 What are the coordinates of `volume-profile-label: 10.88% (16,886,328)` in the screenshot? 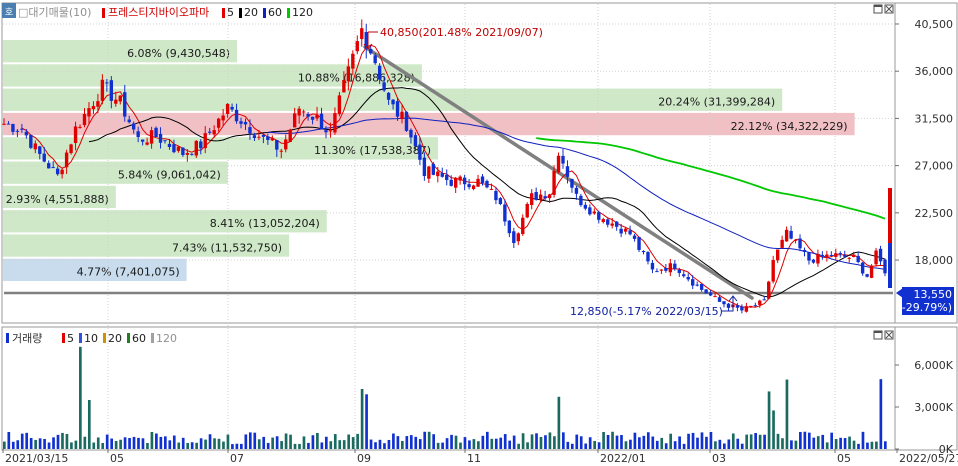 It's located at (356, 77).